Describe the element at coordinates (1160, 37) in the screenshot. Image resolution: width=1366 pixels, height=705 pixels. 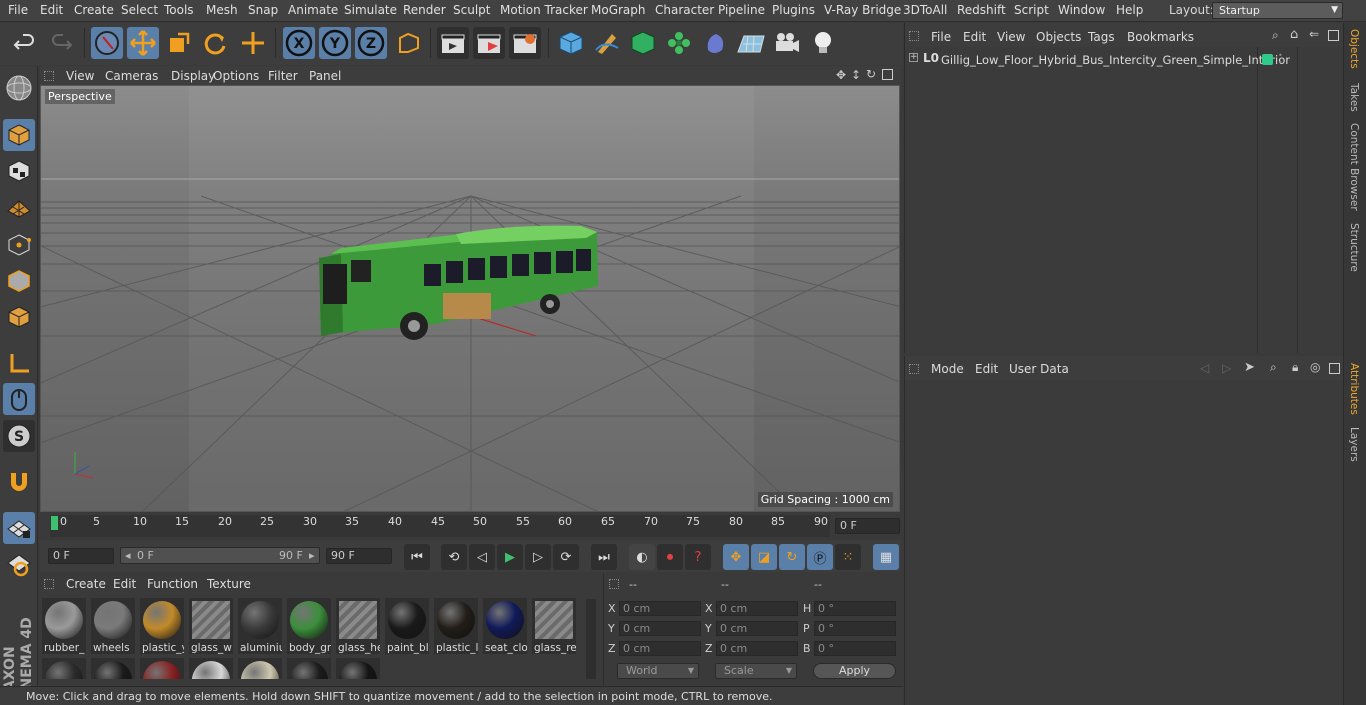
I see `object-menu-bookmarks: Bookmarks` at that location.